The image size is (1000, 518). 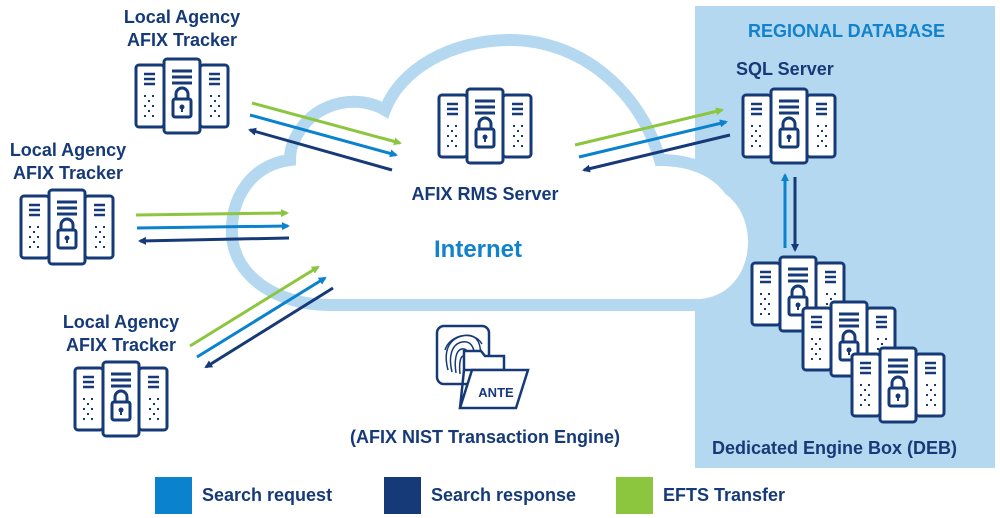 I want to click on search-request-arrow, so click(x=213, y=226).